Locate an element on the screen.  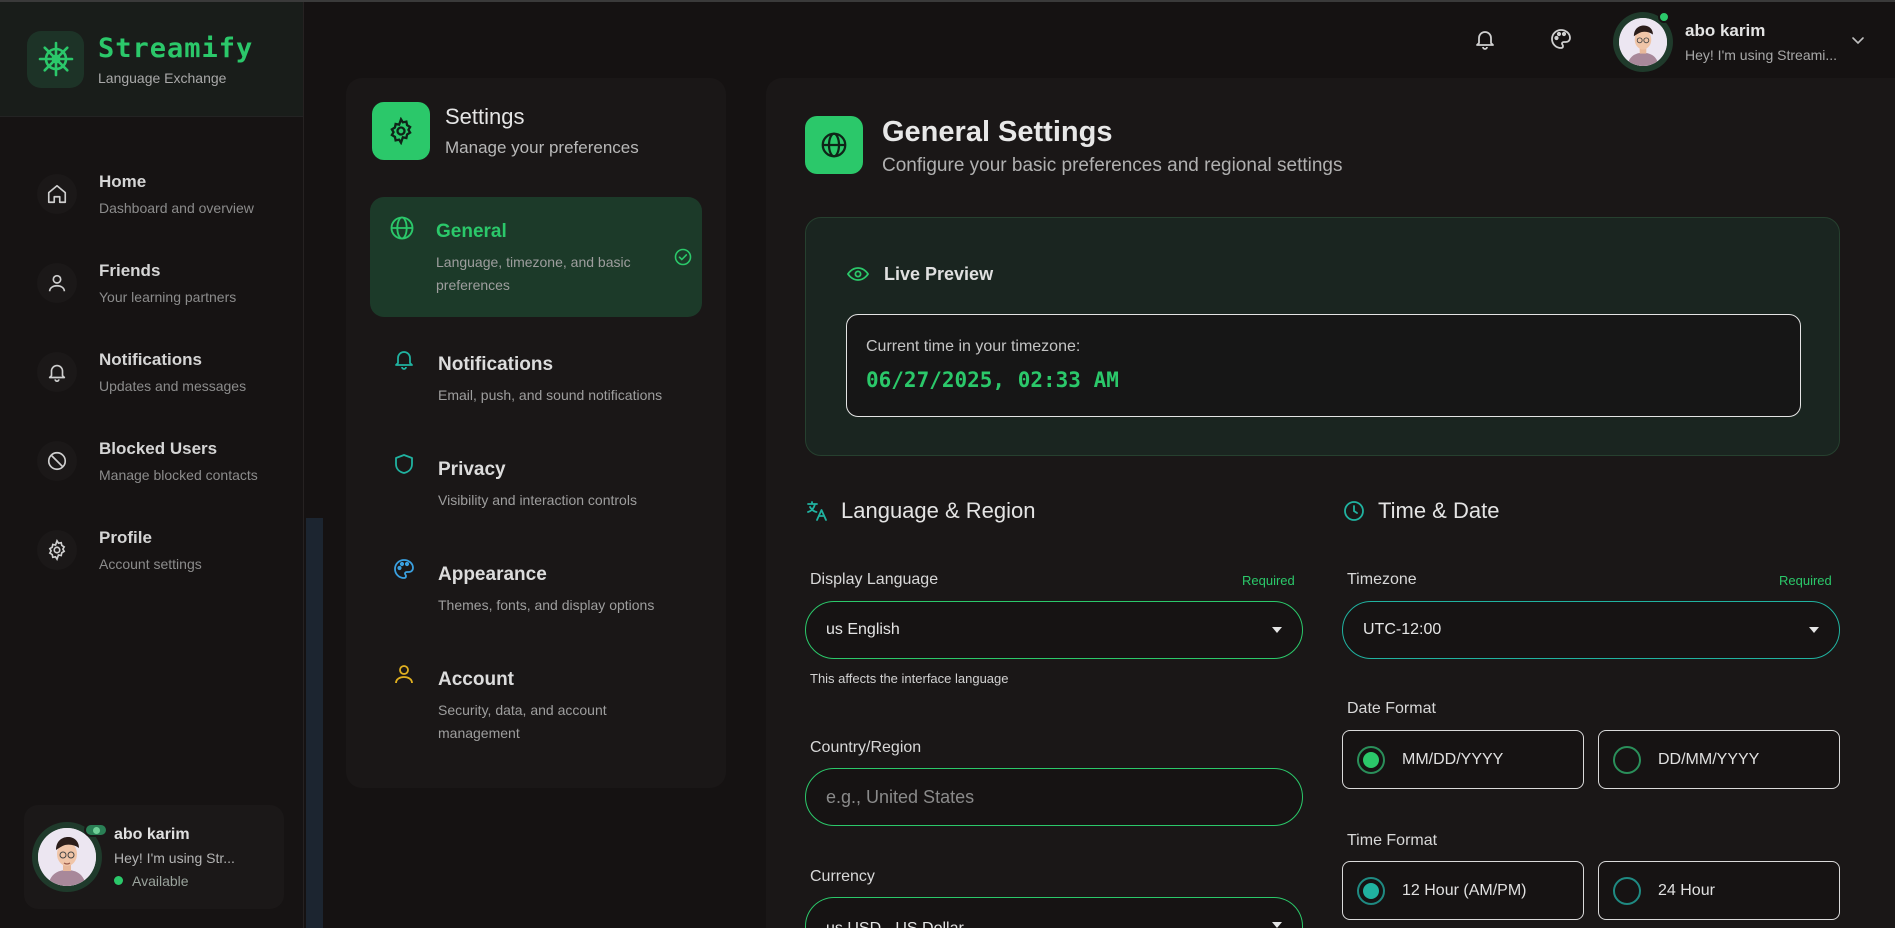
country-region-label: Country/Region is located at coordinates (866, 747).